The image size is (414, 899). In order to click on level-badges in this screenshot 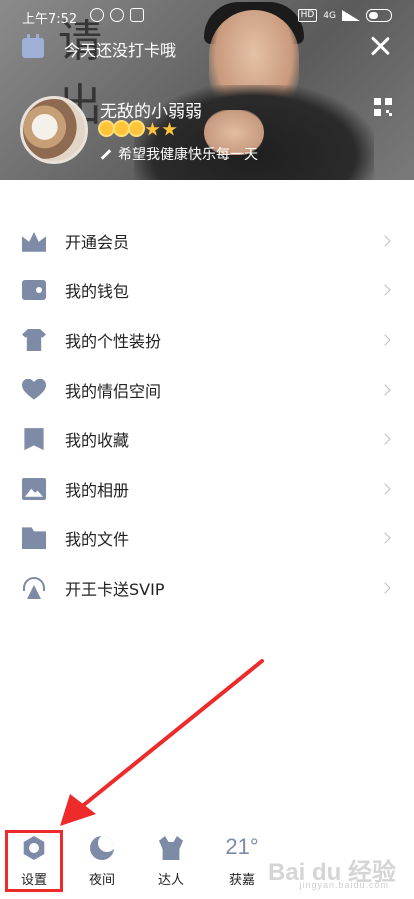, I will do `click(138, 129)`.